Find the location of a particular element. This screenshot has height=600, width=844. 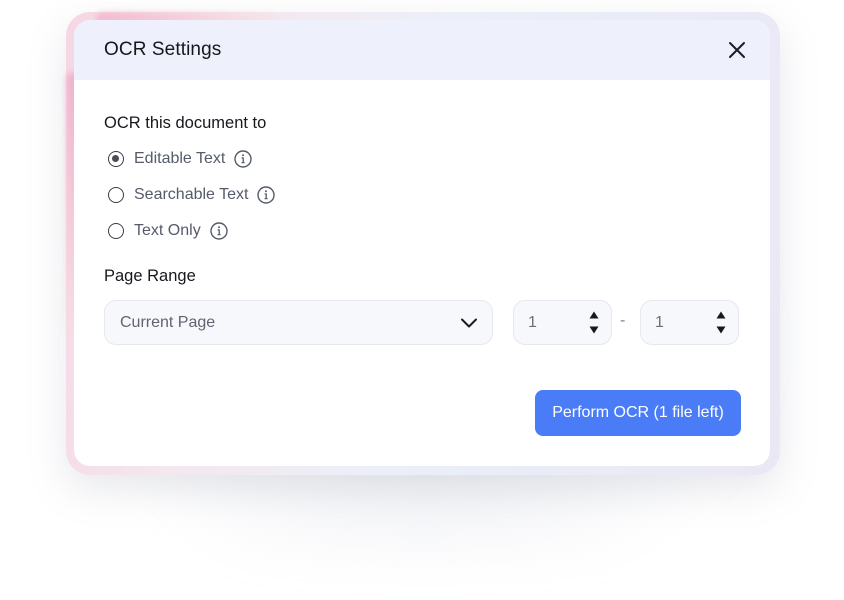

page-range-label: Page Range is located at coordinates (150, 276).